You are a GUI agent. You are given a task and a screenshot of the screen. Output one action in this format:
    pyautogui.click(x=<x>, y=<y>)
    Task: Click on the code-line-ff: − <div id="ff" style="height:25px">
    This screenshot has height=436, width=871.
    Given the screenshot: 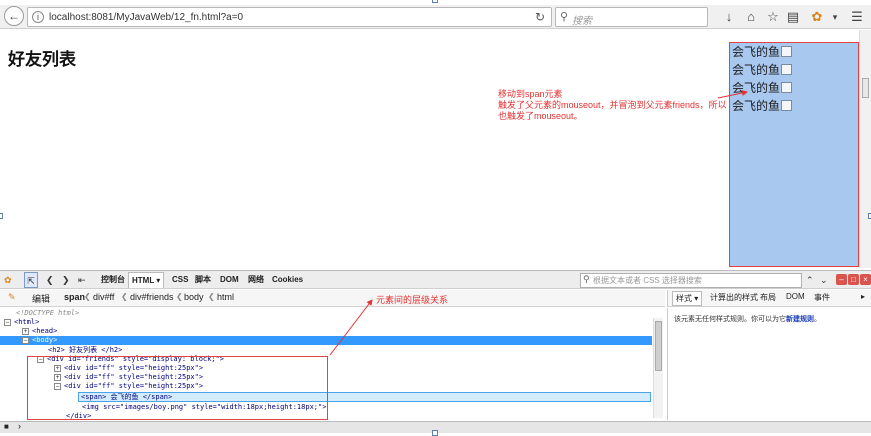 What is the action you would take?
    pyautogui.click(x=128, y=386)
    